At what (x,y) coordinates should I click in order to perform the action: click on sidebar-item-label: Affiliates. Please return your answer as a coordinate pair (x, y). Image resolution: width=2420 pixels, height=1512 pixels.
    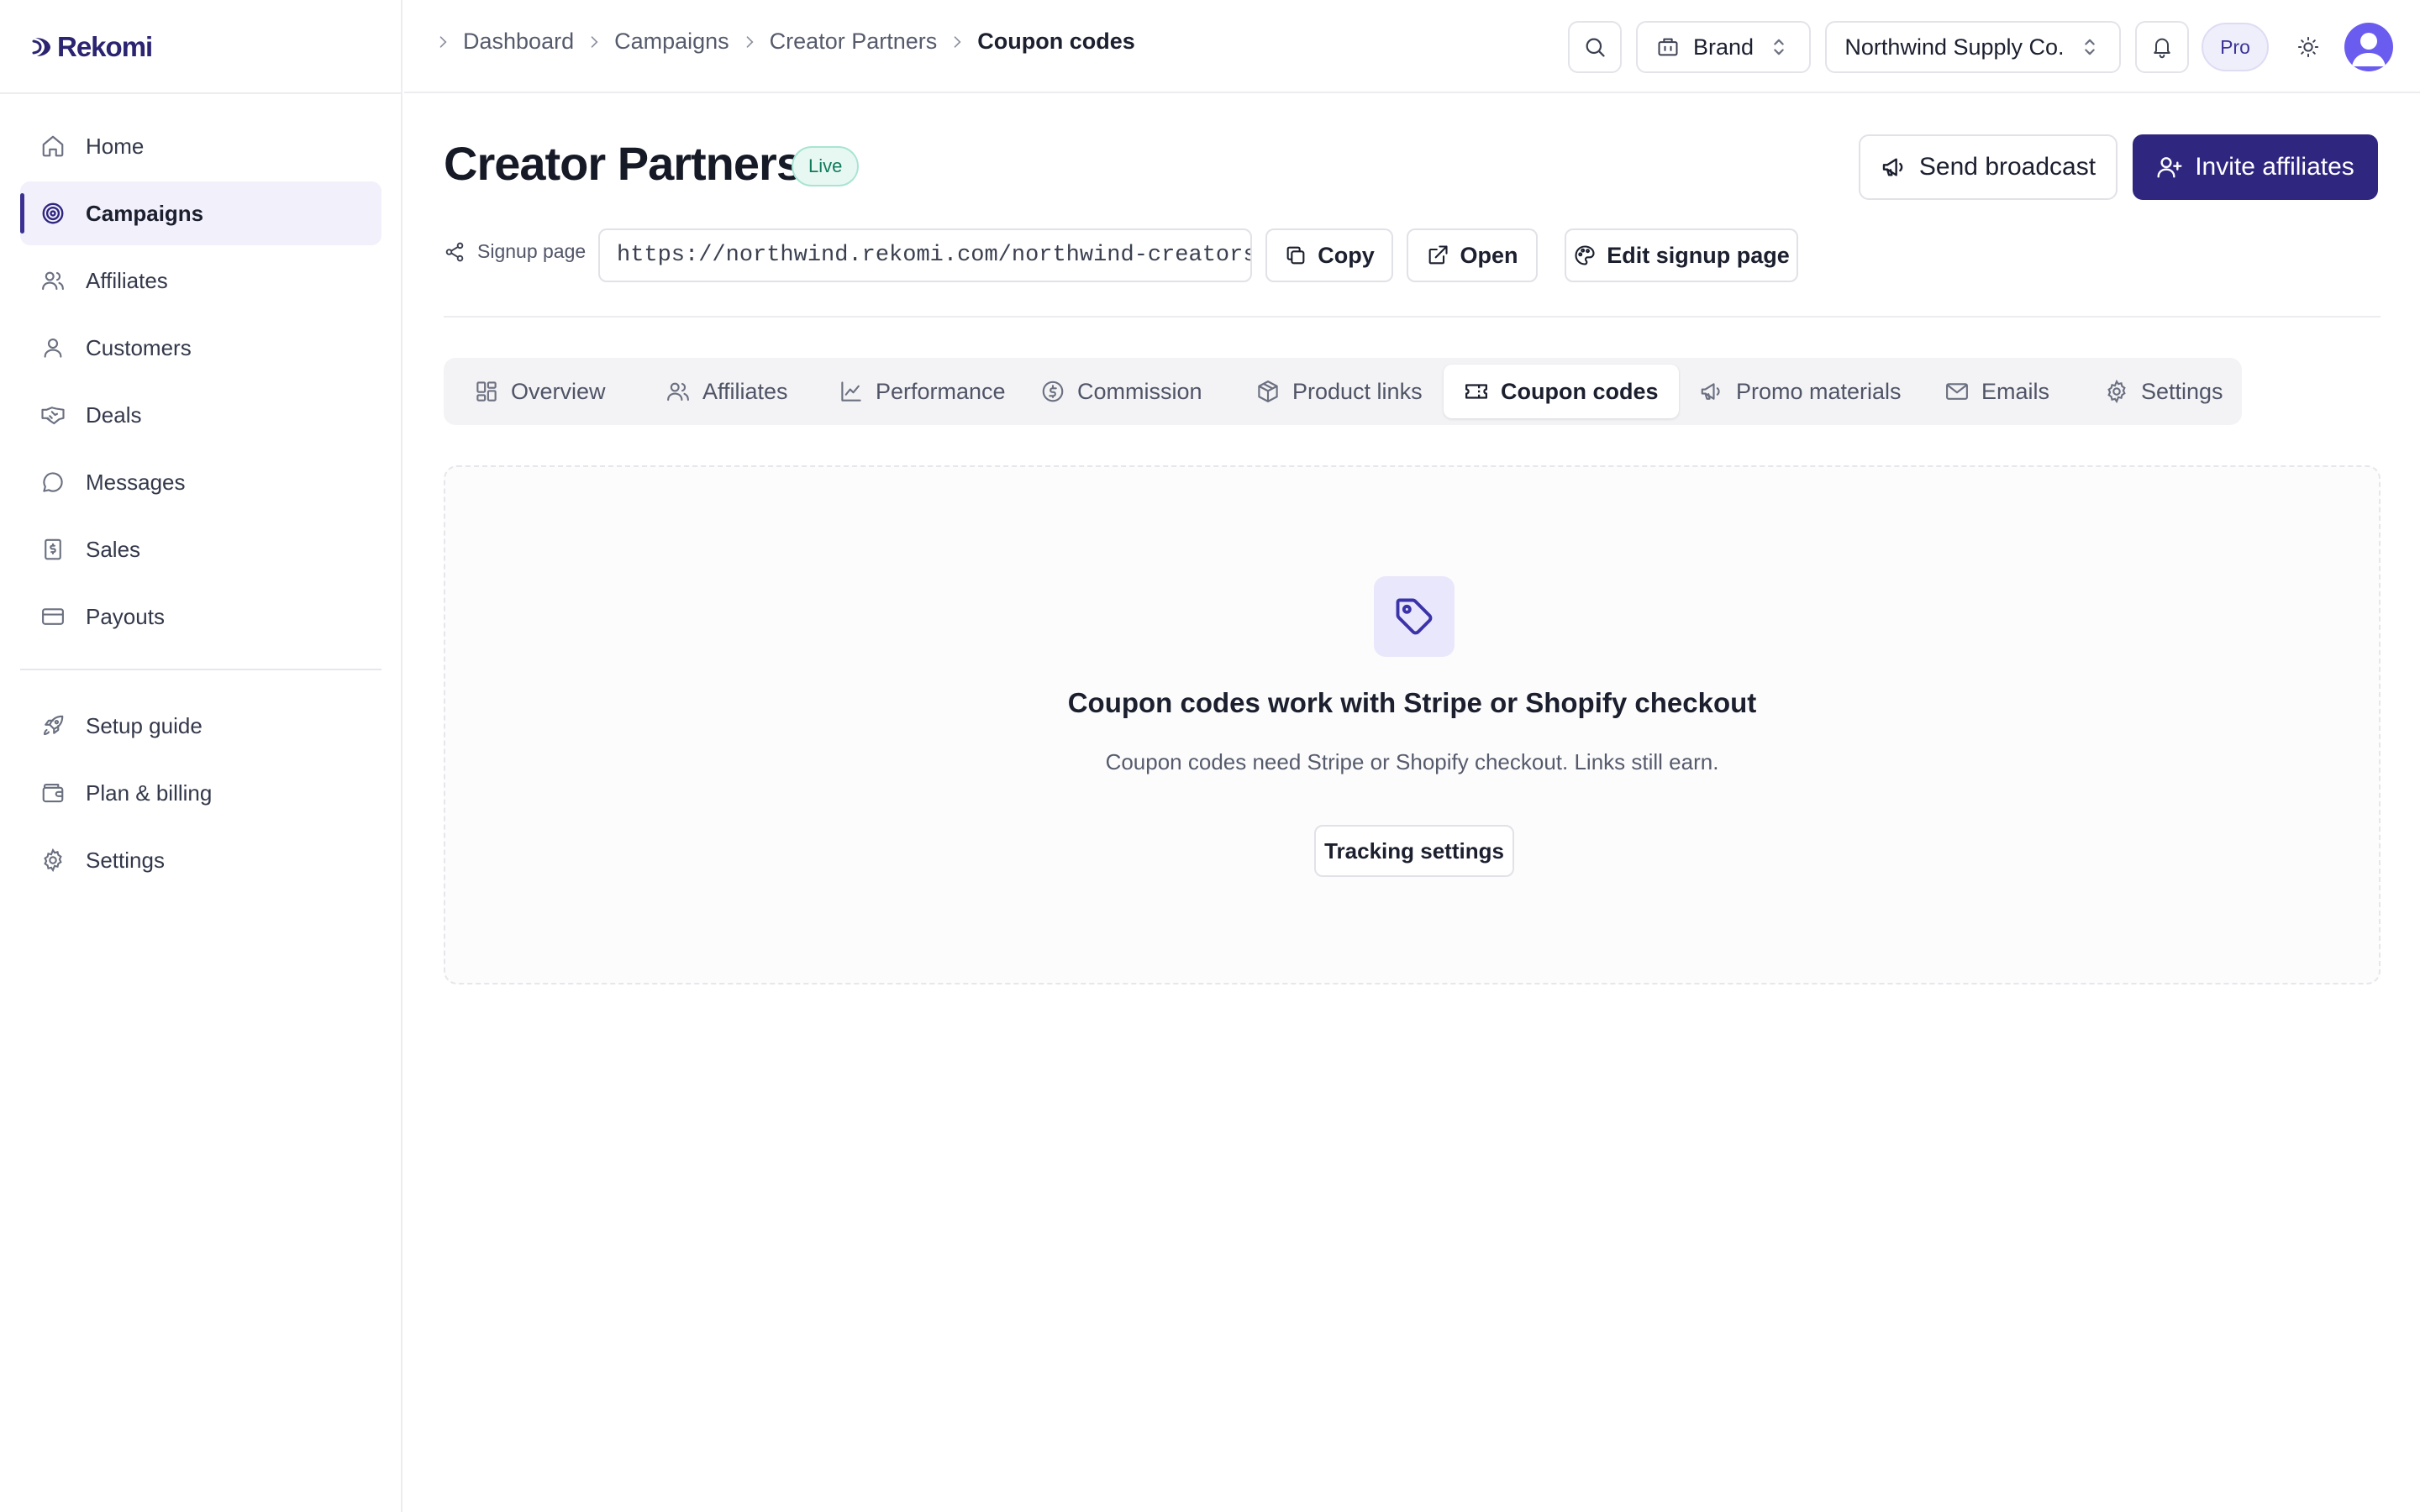
    Looking at the image, I should click on (127, 280).